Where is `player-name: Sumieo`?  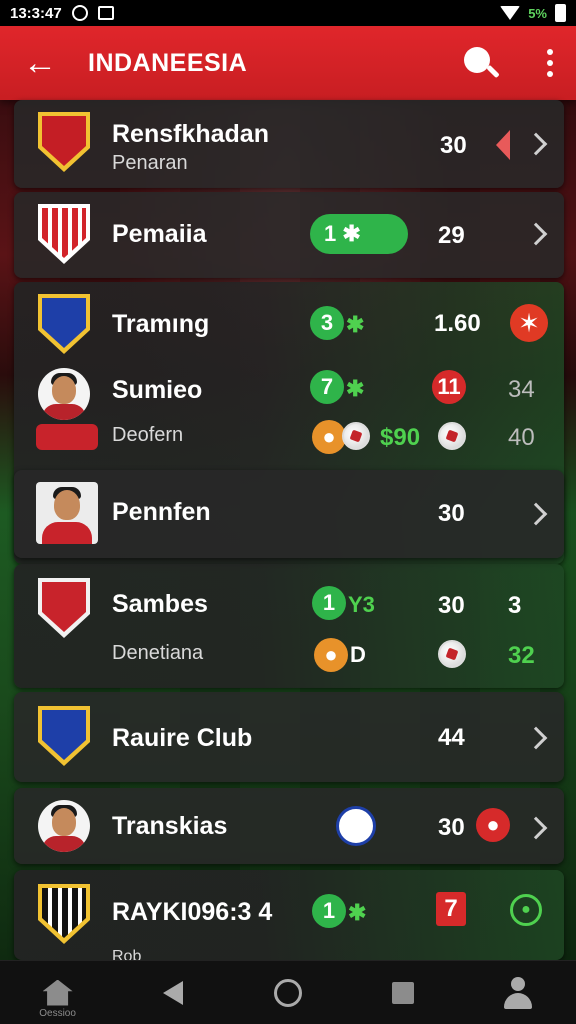 player-name: Sumieo is located at coordinates (157, 390).